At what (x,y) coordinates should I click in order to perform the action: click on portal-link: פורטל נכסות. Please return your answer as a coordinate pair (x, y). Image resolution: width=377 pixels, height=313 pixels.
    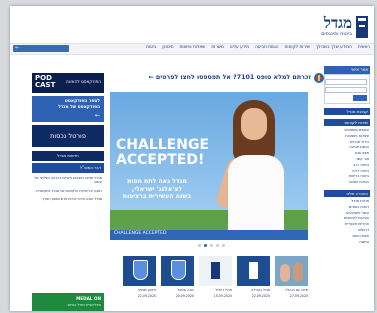
    Looking at the image, I should click on (68, 136).